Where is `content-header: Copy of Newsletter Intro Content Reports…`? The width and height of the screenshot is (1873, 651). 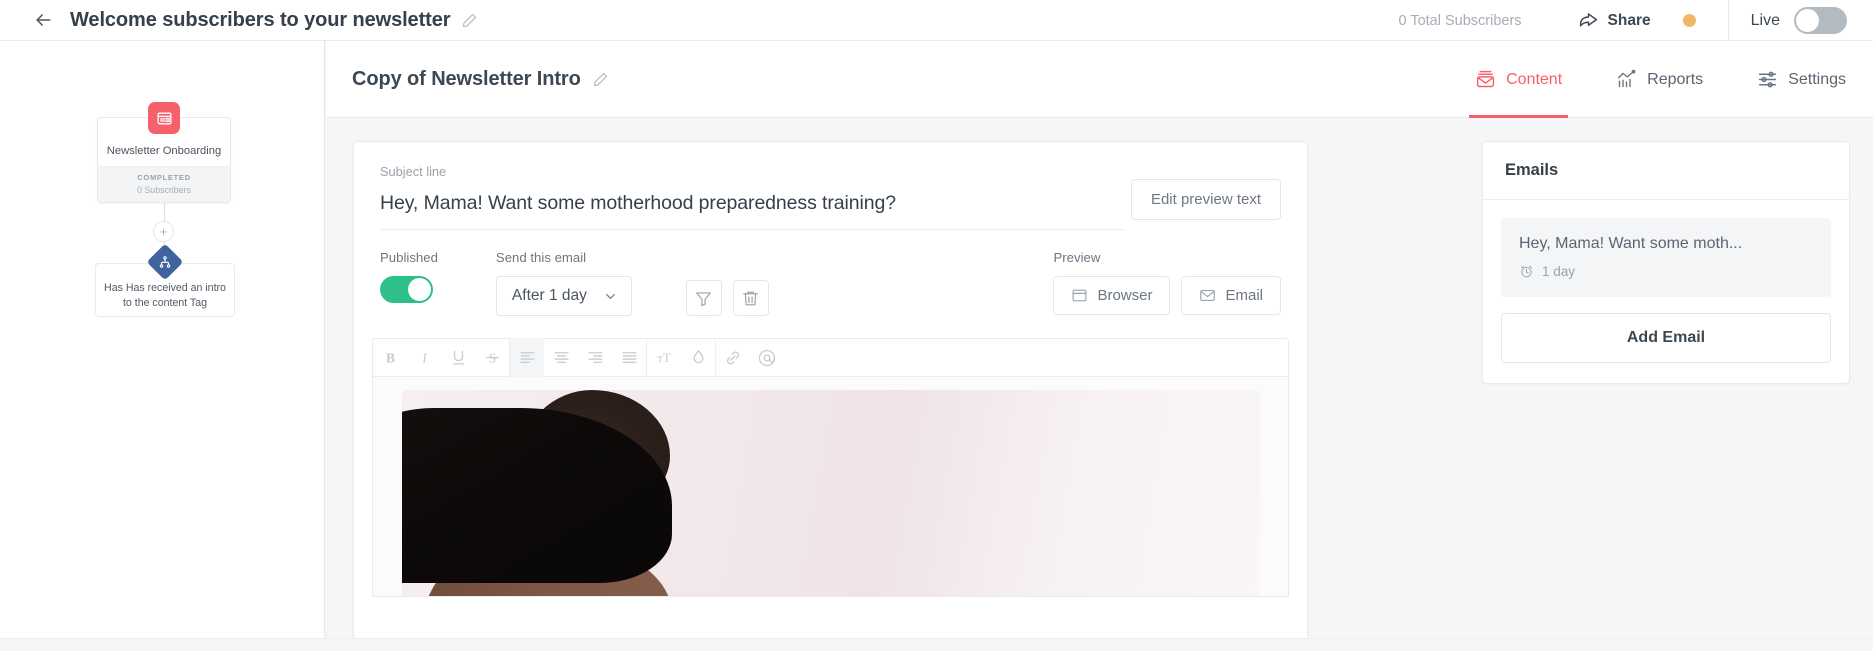 content-header: Copy of Newsletter Intro Content Reports… is located at coordinates (1099, 79).